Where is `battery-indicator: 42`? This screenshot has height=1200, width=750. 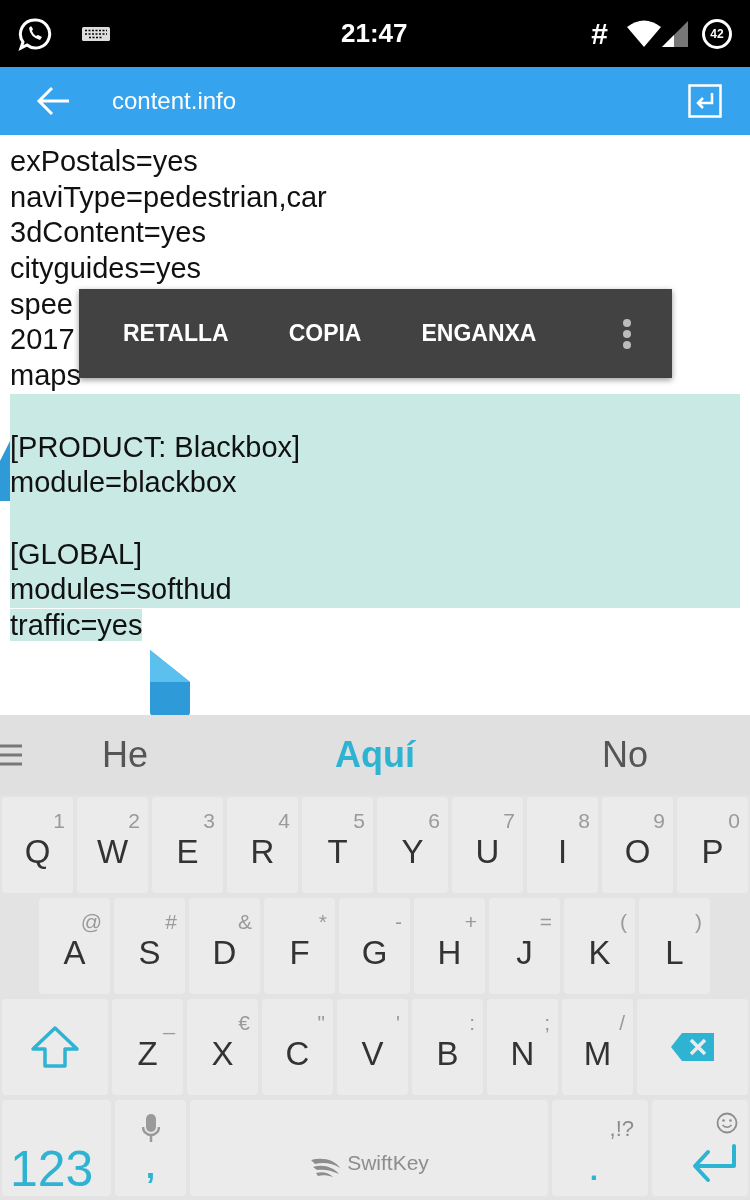
battery-indicator: 42 is located at coordinates (717, 33).